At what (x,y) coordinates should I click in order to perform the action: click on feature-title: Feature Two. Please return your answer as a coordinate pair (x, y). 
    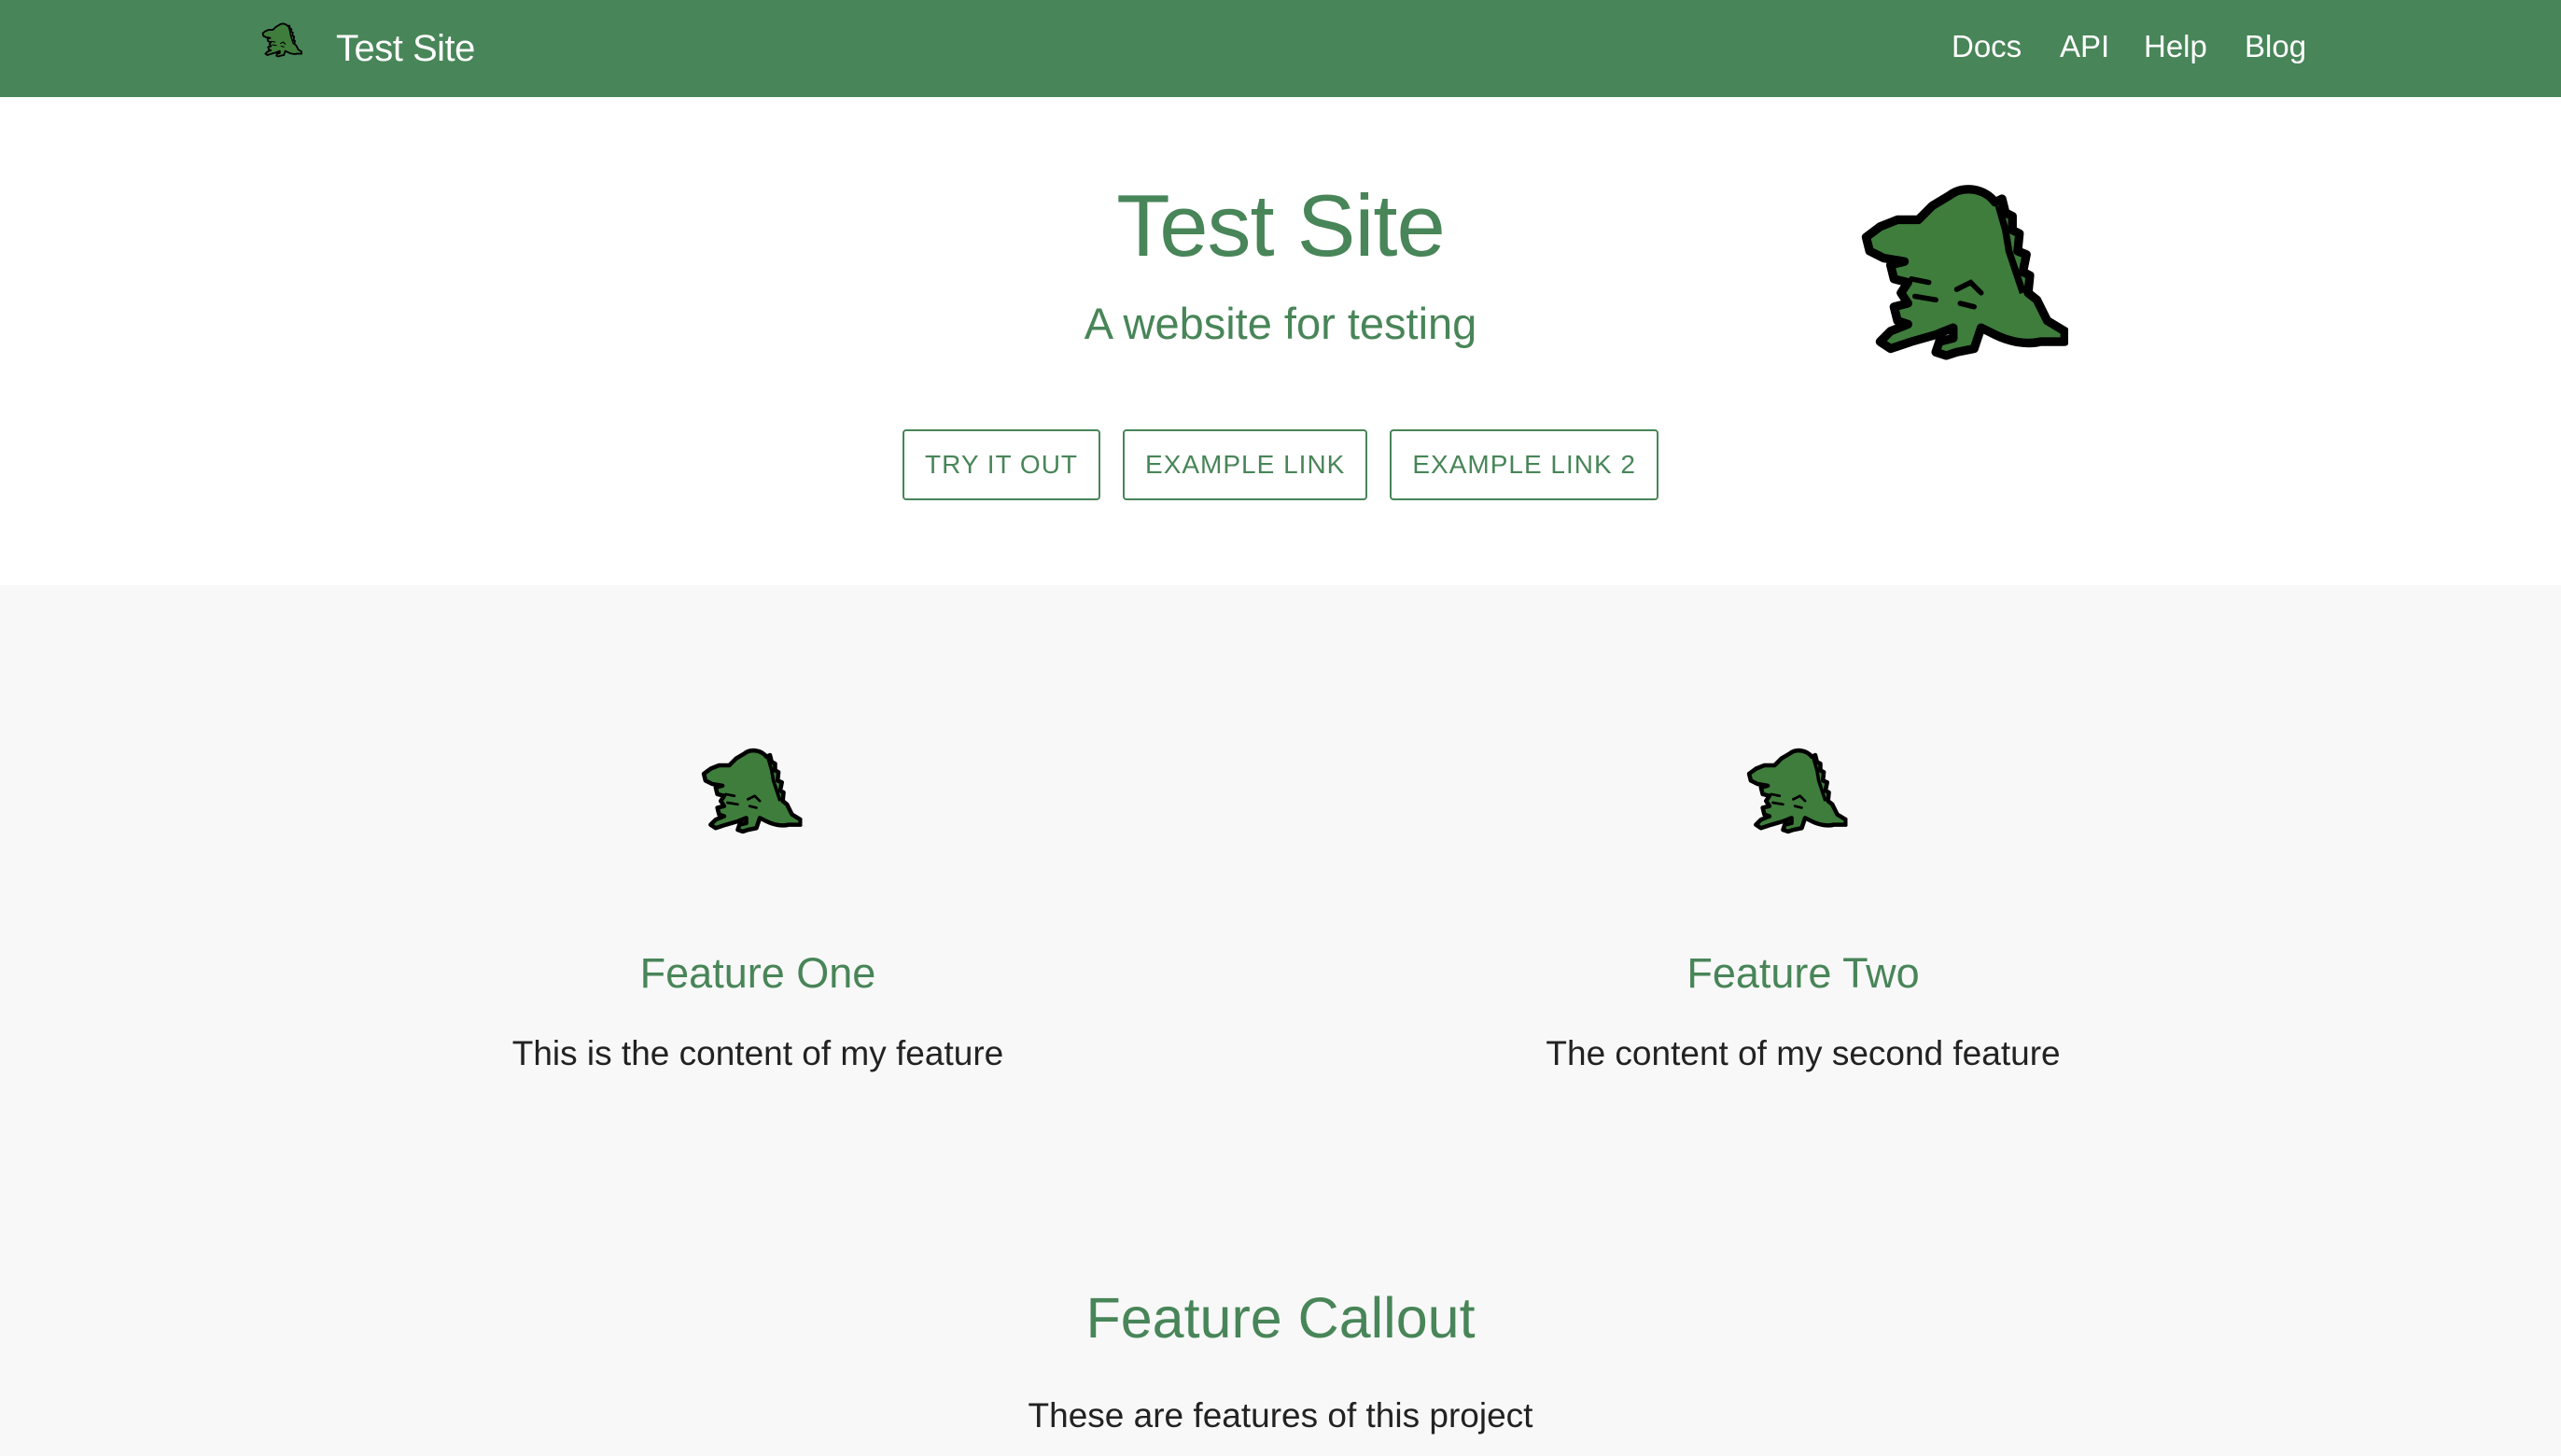
    Looking at the image, I should click on (1803, 973).